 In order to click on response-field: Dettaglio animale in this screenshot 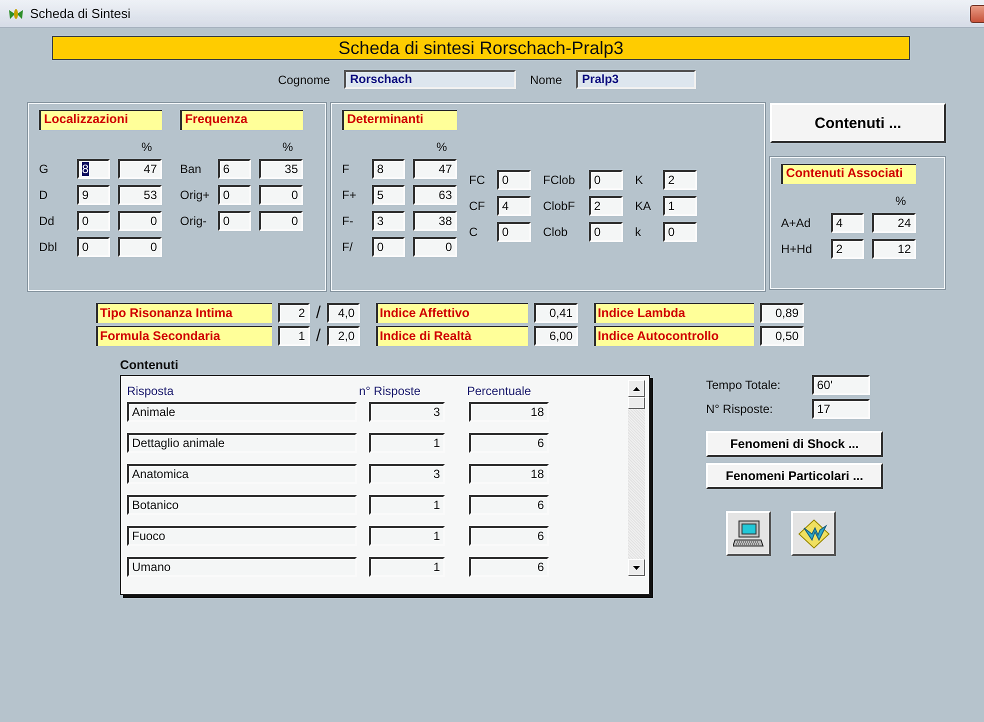, I will do `click(242, 443)`.